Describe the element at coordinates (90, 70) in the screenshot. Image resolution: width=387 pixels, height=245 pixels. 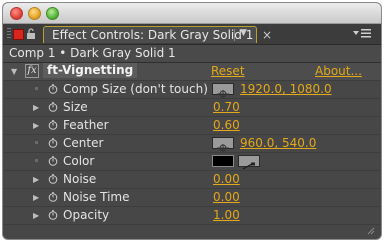
I see `effect-name: ft-Vignetting` at that location.